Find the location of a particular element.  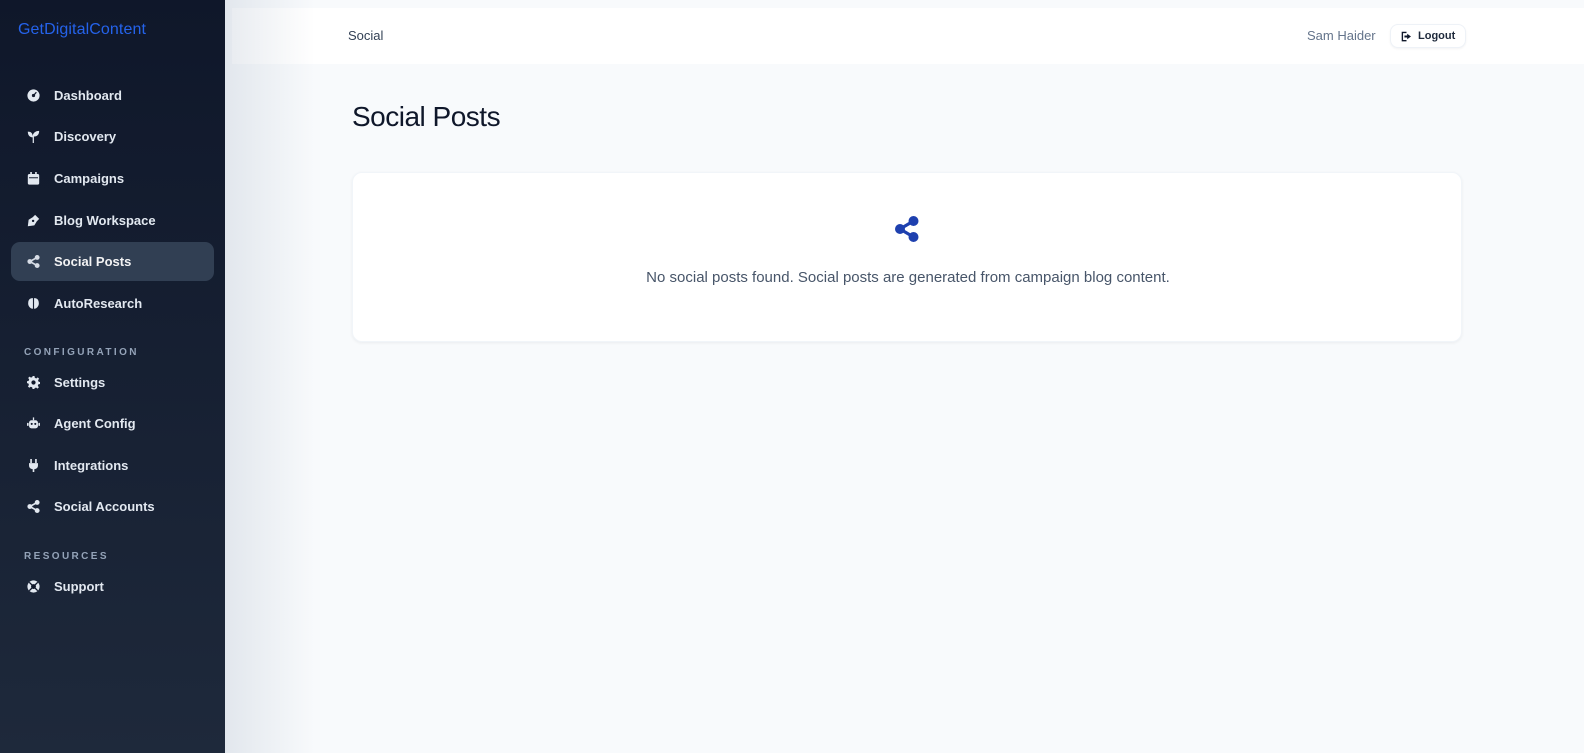

sidebar-item-campaigns: Campaigns is located at coordinates (112, 178).